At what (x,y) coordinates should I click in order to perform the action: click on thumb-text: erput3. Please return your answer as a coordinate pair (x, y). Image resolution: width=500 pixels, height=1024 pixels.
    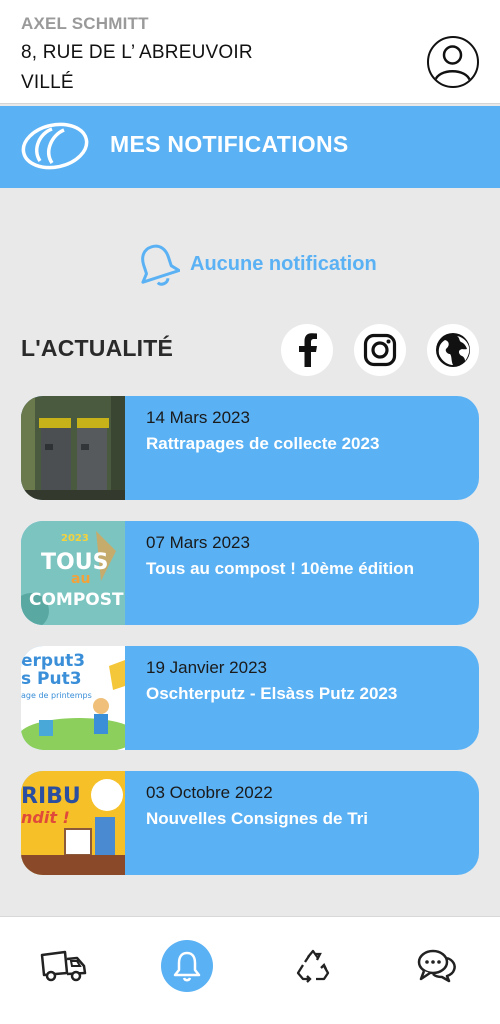
    Looking at the image, I should click on (53, 661).